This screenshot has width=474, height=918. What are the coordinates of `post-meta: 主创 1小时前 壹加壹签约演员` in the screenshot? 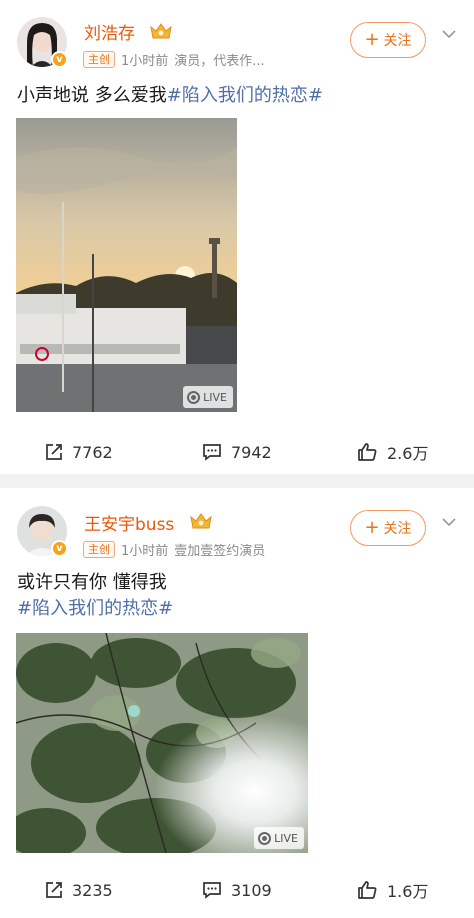 It's located at (174, 549).